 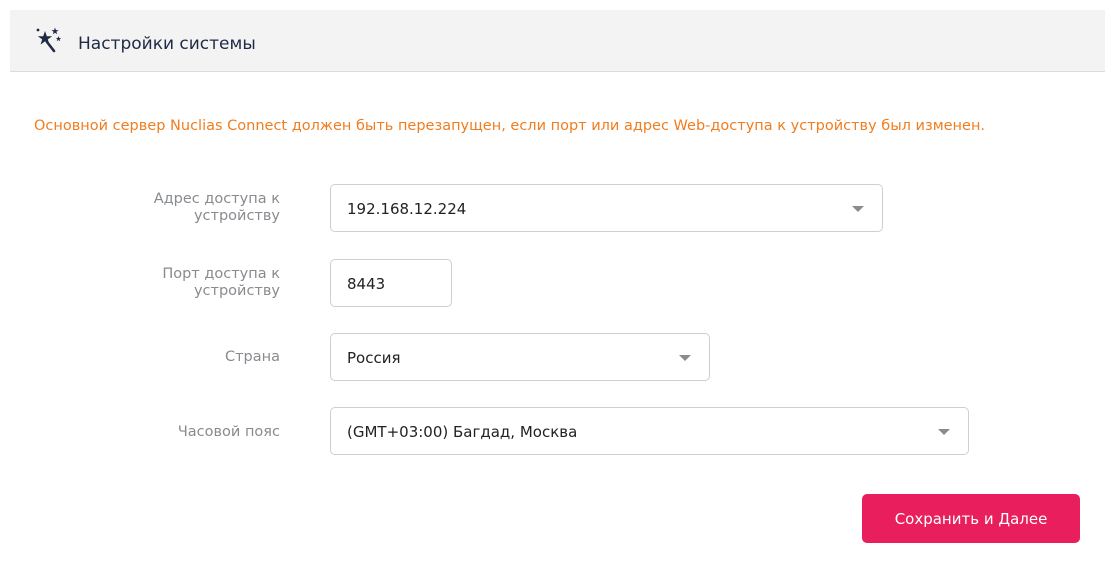 What do you see at coordinates (216, 199) in the screenshot?
I see `access-address-label-line1: Адрес доступа к` at bounding box center [216, 199].